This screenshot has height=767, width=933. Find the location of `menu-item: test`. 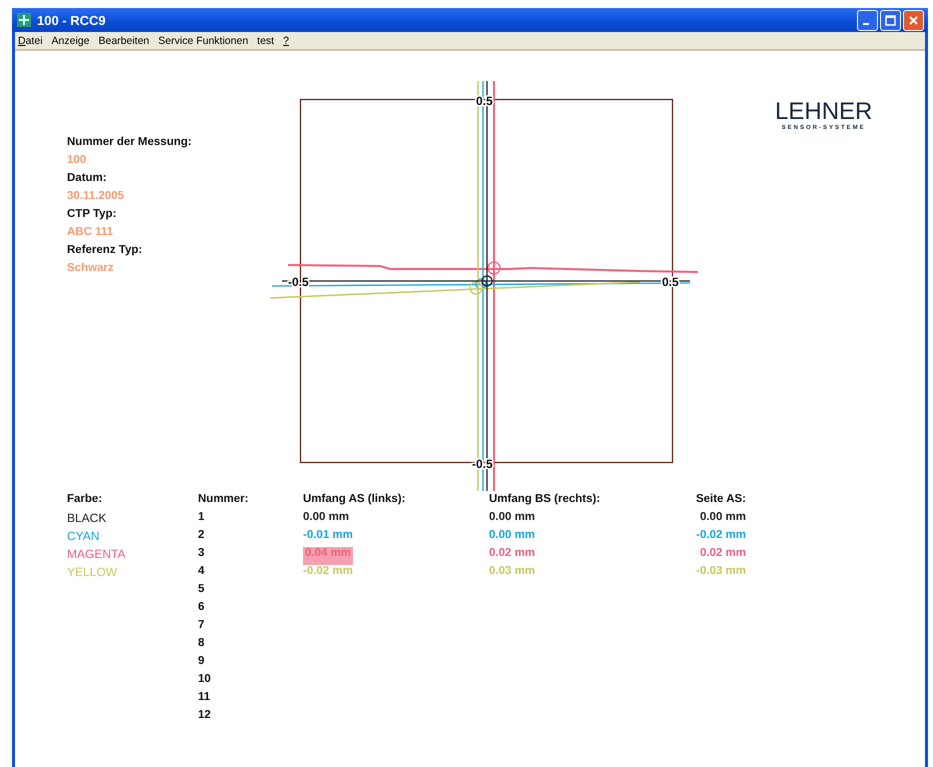

menu-item: test is located at coordinates (265, 40).